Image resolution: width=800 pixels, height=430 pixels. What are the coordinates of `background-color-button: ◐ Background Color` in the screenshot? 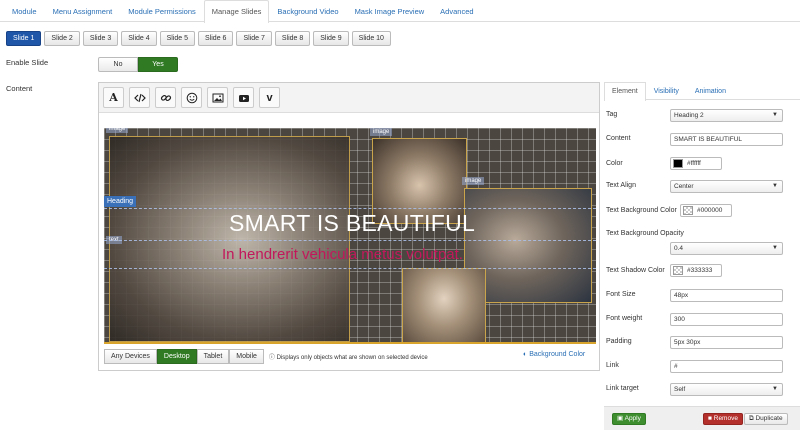 It's located at (554, 354).